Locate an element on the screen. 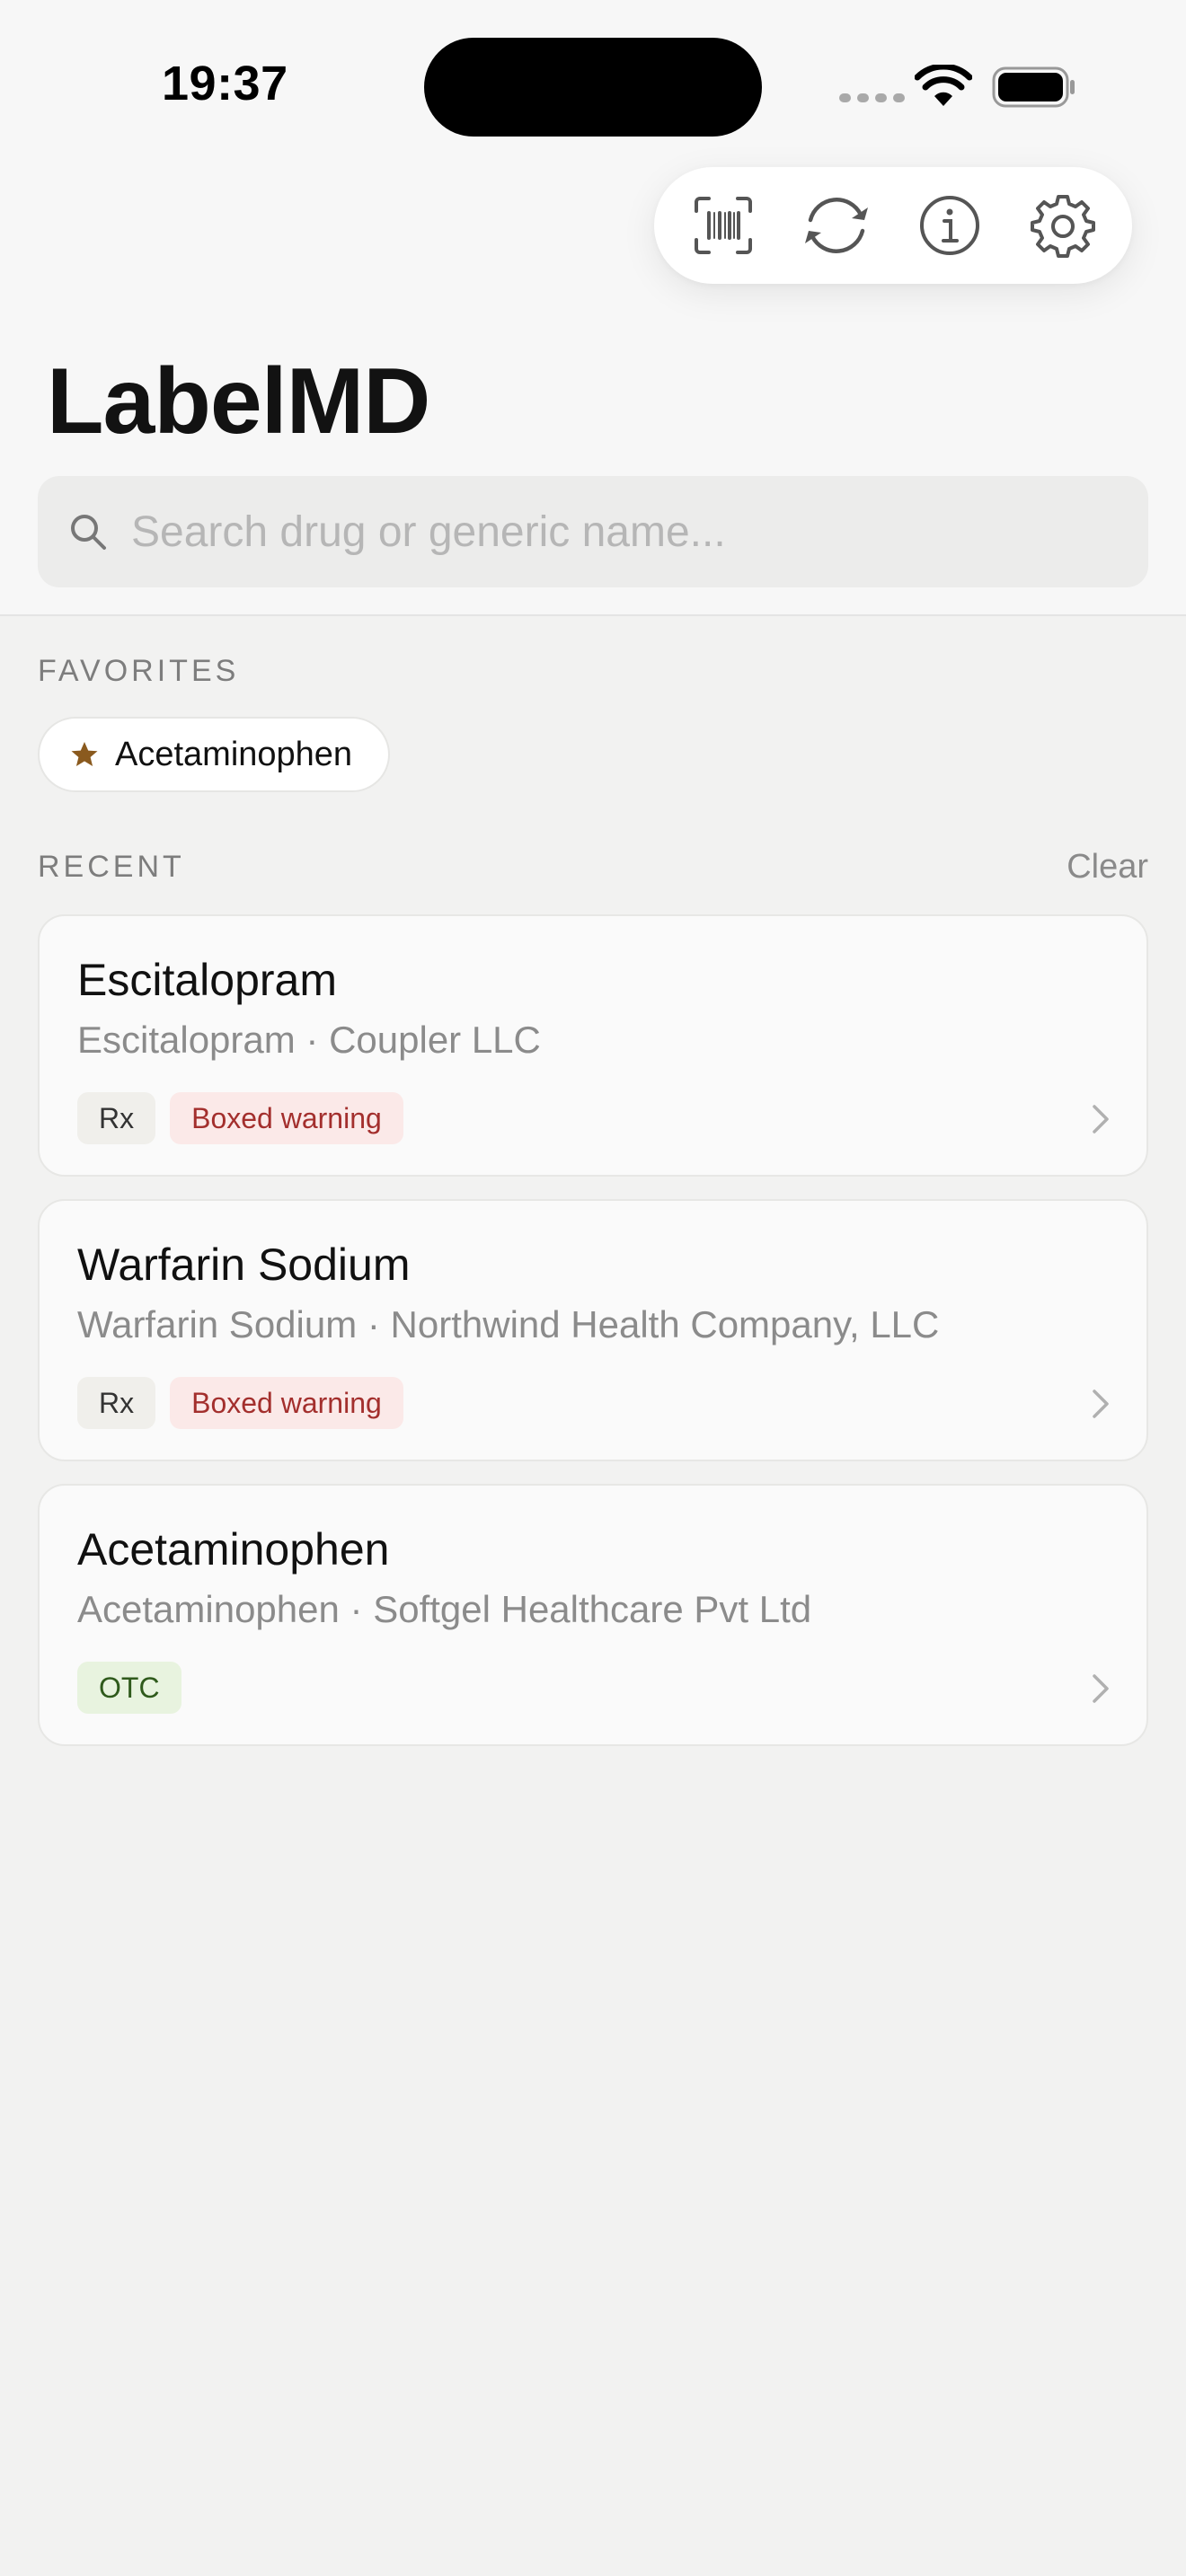 The height and width of the screenshot is (2576, 1186). toolbar is located at coordinates (893, 225).